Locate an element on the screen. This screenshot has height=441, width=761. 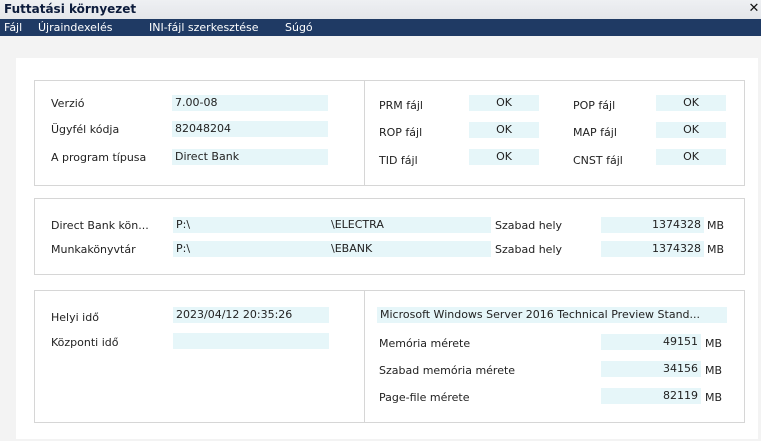
work-free-unit: MB is located at coordinates (716, 249).